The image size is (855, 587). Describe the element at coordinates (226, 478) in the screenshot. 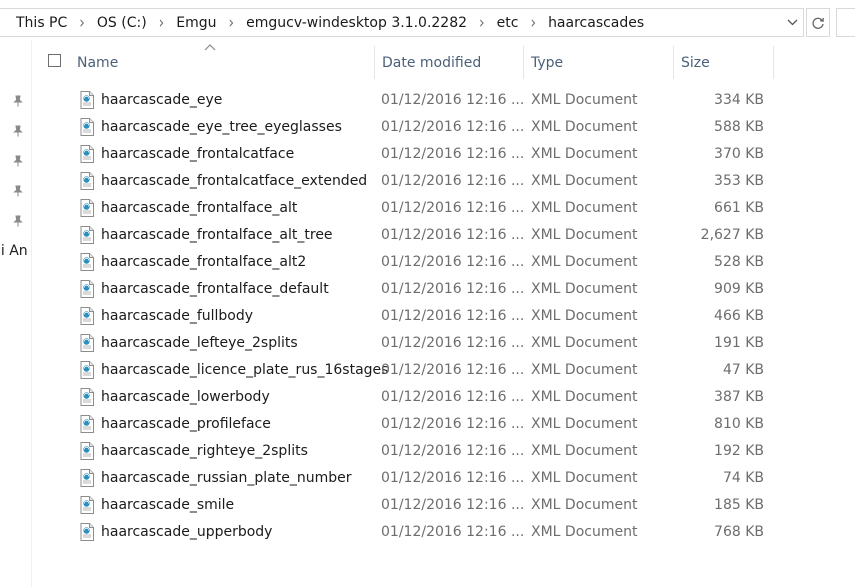

I see `file-name: haarcascade_russian_plate_number` at that location.